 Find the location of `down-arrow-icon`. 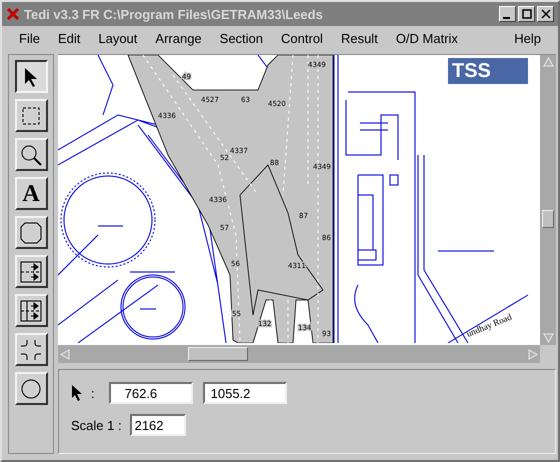

down-arrow-icon is located at coordinates (548, 338).